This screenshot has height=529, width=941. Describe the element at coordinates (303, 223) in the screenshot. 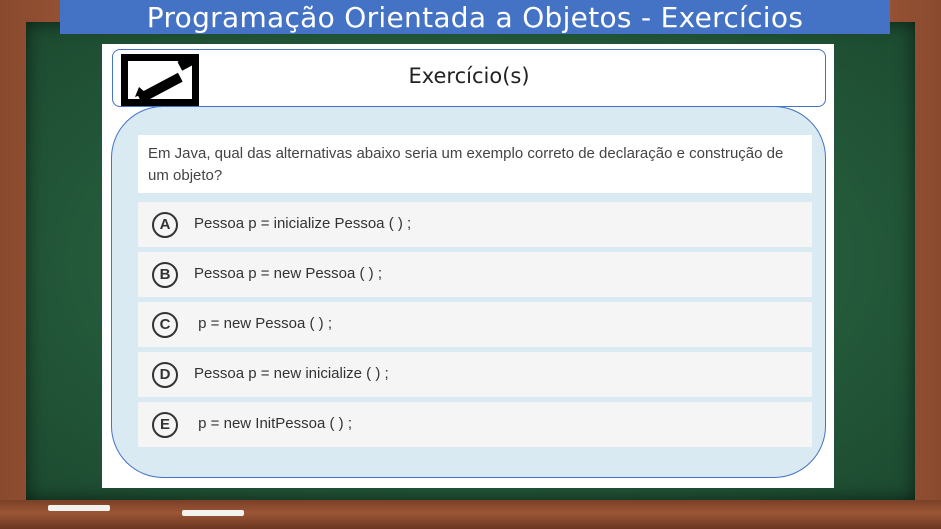

I see `option-text: Pessoa p = inicialize Pessoa ( ) ;` at that location.